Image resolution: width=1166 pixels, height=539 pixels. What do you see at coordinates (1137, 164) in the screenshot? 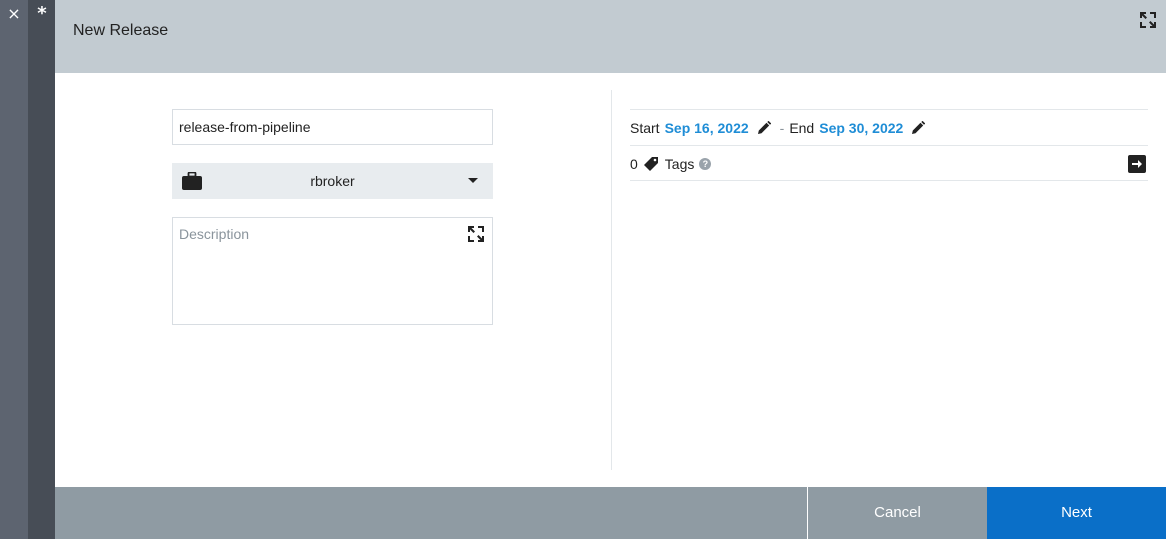
I see `arrow-right-box-icon` at bounding box center [1137, 164].